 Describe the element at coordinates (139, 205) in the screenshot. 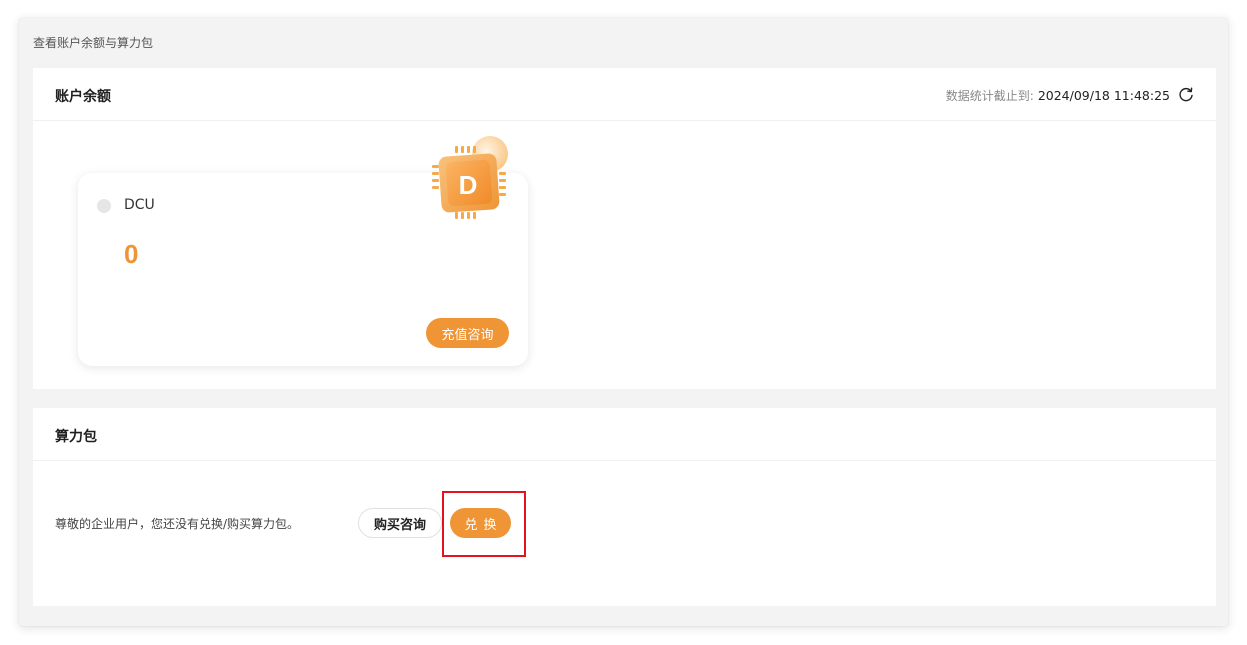

I see `dcu-label: DCU` at that location.